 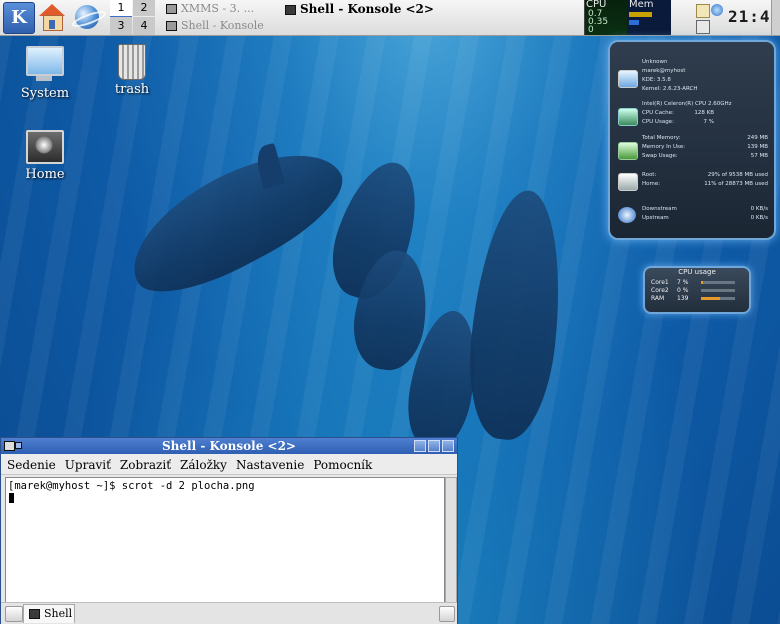 What do you see at coordinates (121, 26) in the screenshot?
I see `pager-desktop-3: 3` at bounding box center [121, 26].